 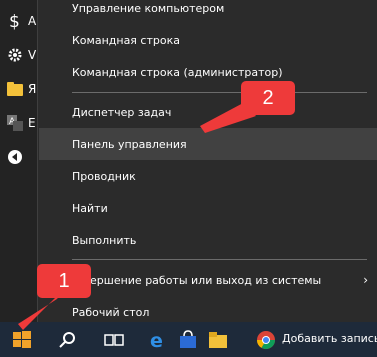 What do you see at coordinates (104, 240) in the screenshot?
I see `menu-item-label: Выполнить` at bounding box center [104, 240].